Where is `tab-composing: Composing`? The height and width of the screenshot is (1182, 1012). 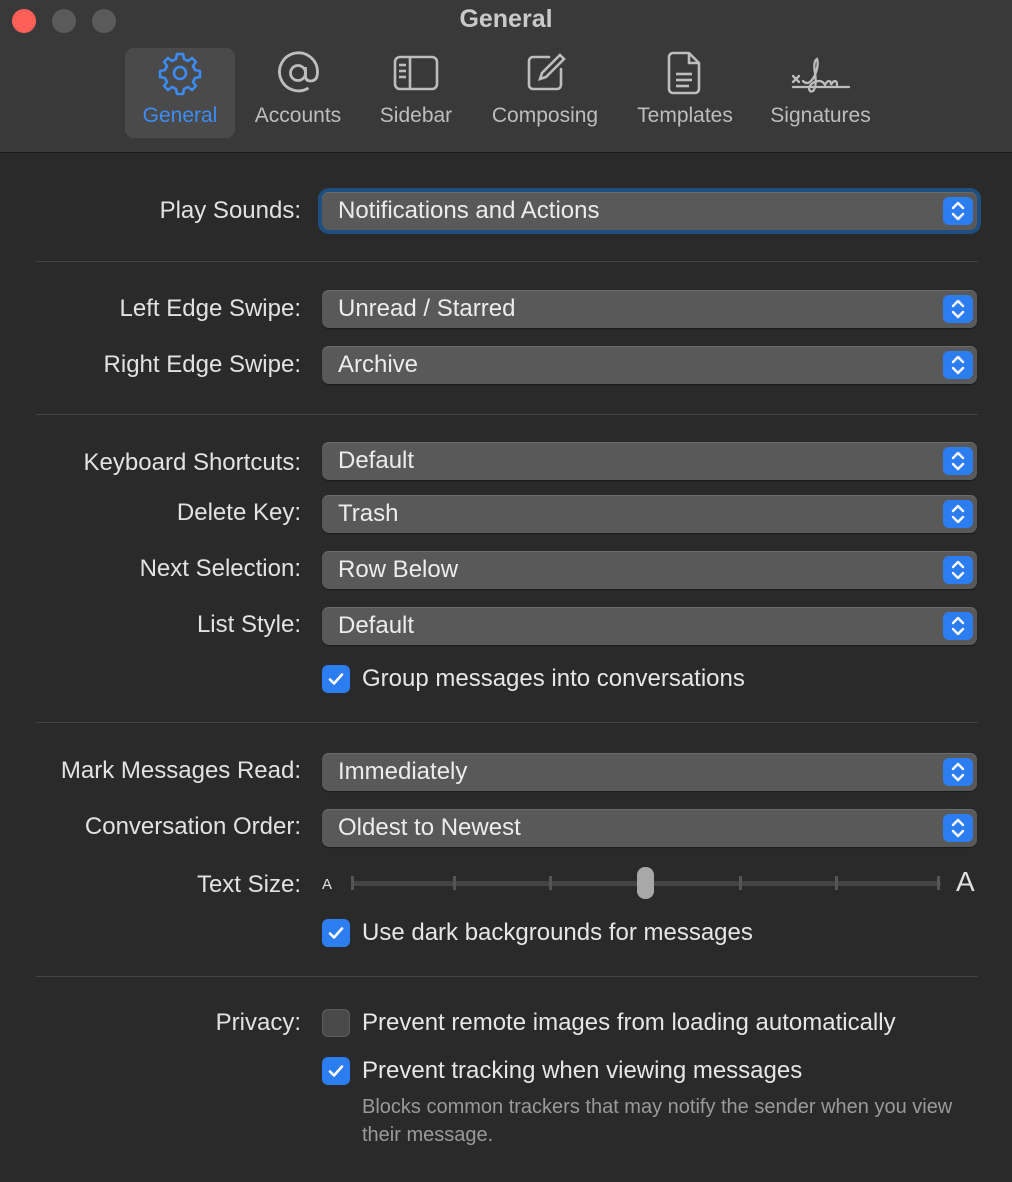 tab-composing: Composing is located at coordinates (545, 93).